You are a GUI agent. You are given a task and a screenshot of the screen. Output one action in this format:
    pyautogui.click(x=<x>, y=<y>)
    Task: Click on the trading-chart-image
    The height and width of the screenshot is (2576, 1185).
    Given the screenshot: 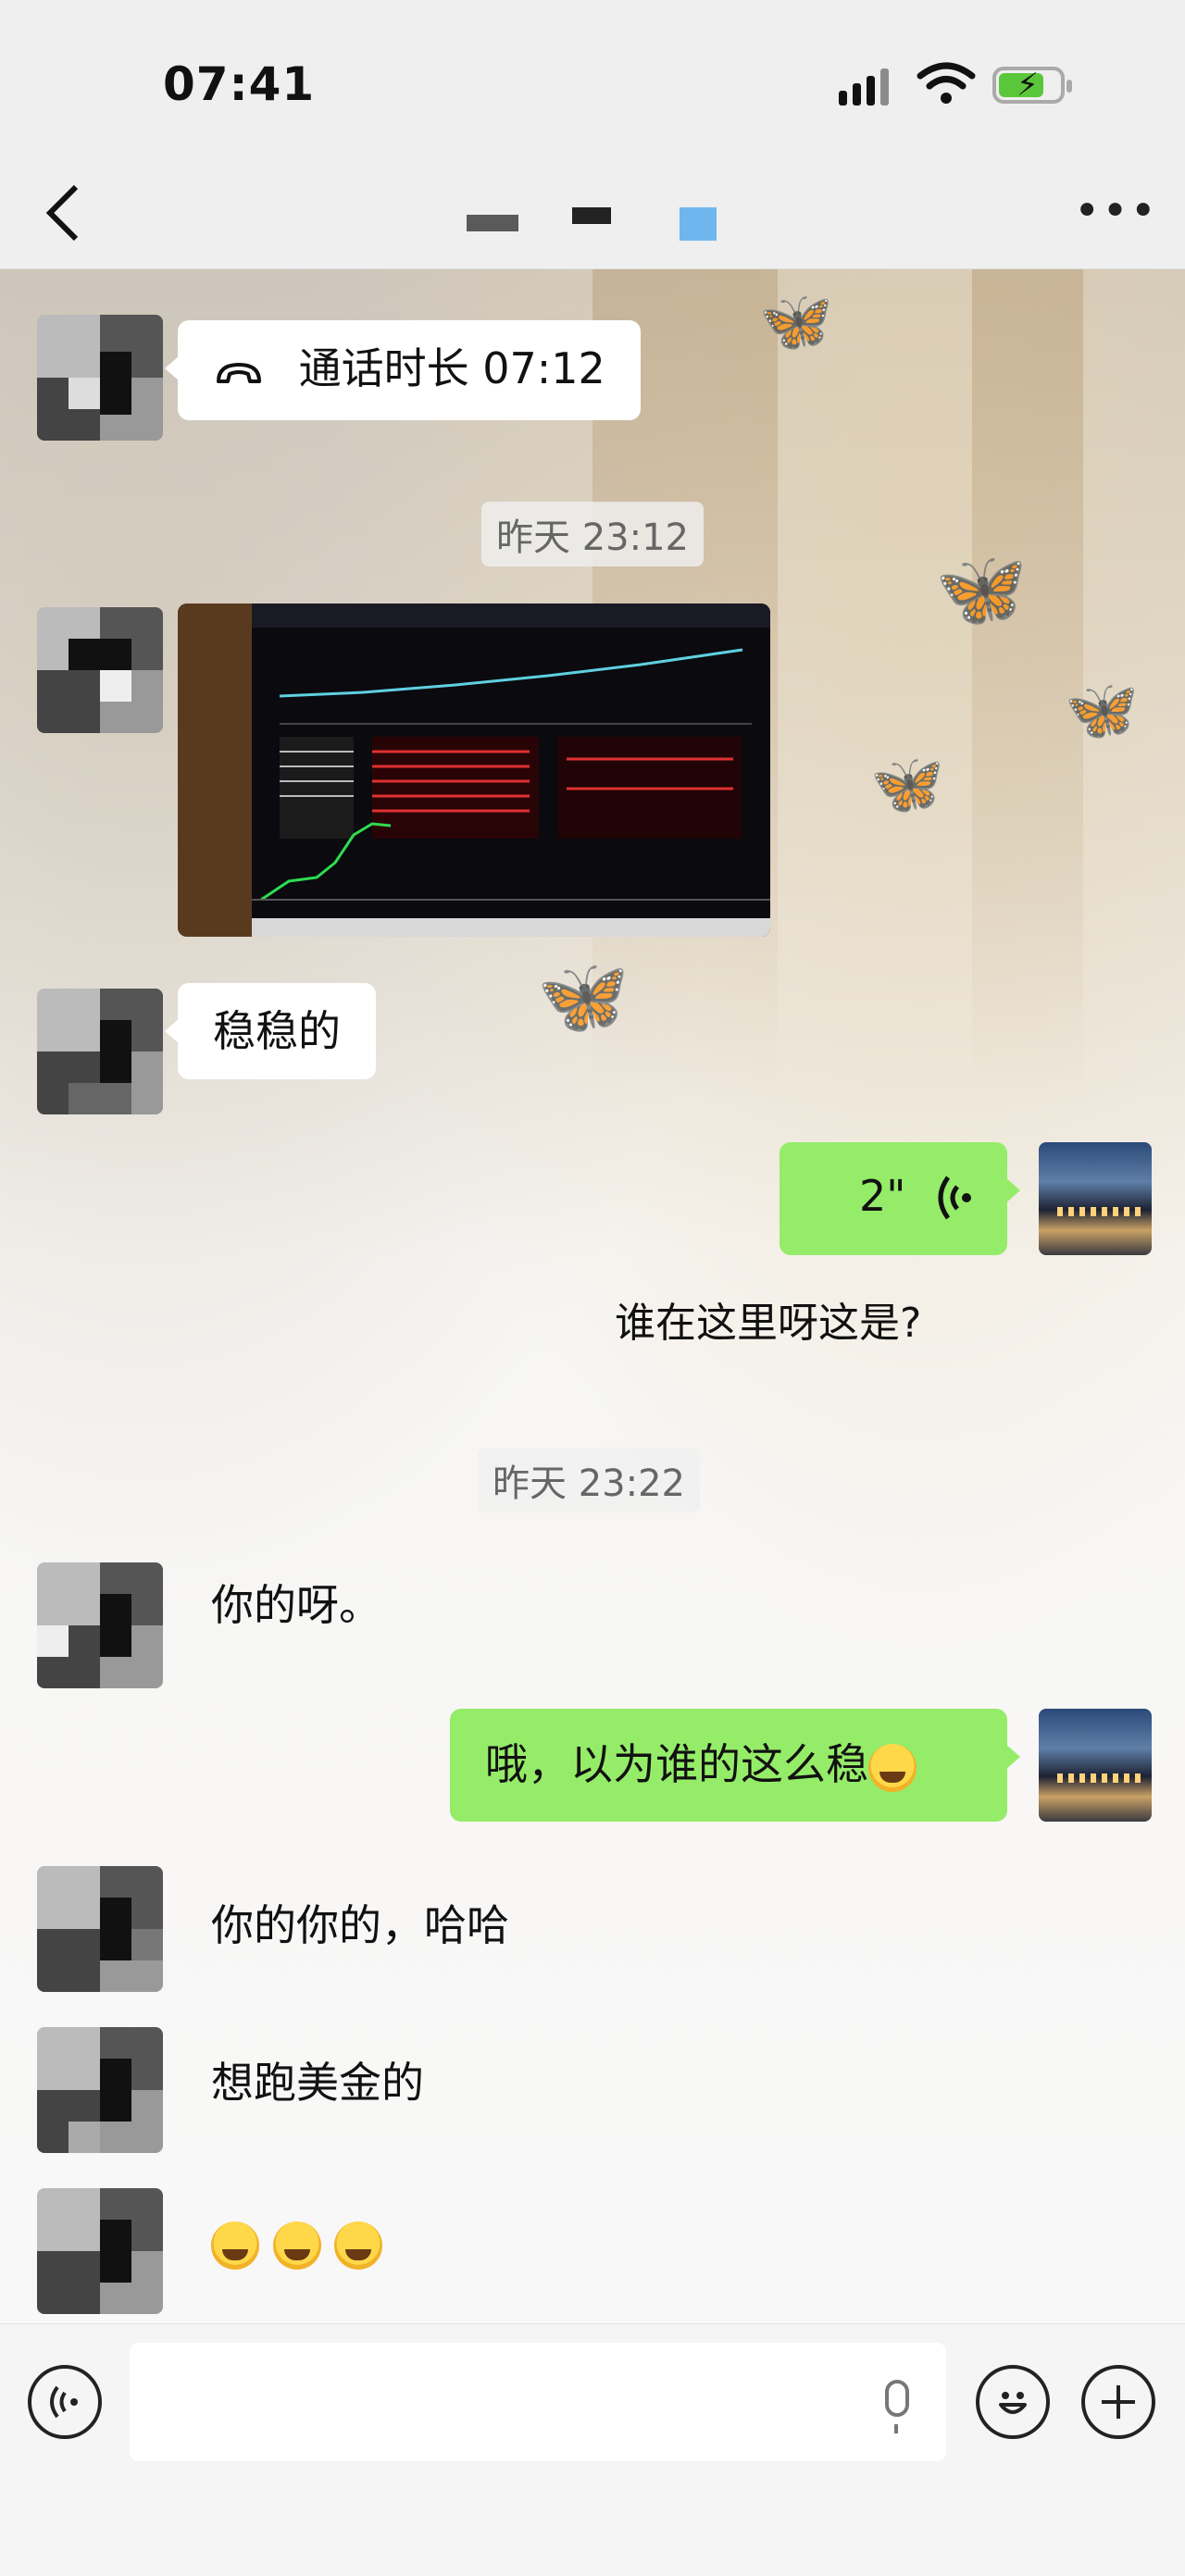 What is the action you would take?
    pyautogui.click(x=474, y=770)
    